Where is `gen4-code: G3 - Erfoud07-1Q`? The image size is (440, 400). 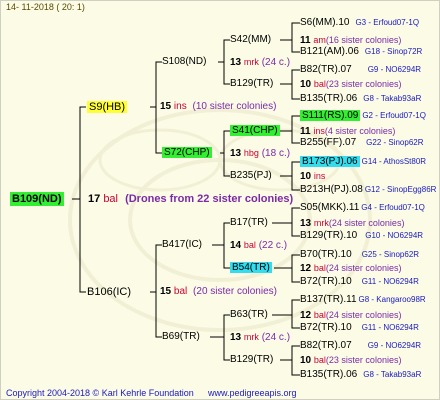
gen4-code: G3 - Erfoud07-1Q is located at coordinates (387, 22).